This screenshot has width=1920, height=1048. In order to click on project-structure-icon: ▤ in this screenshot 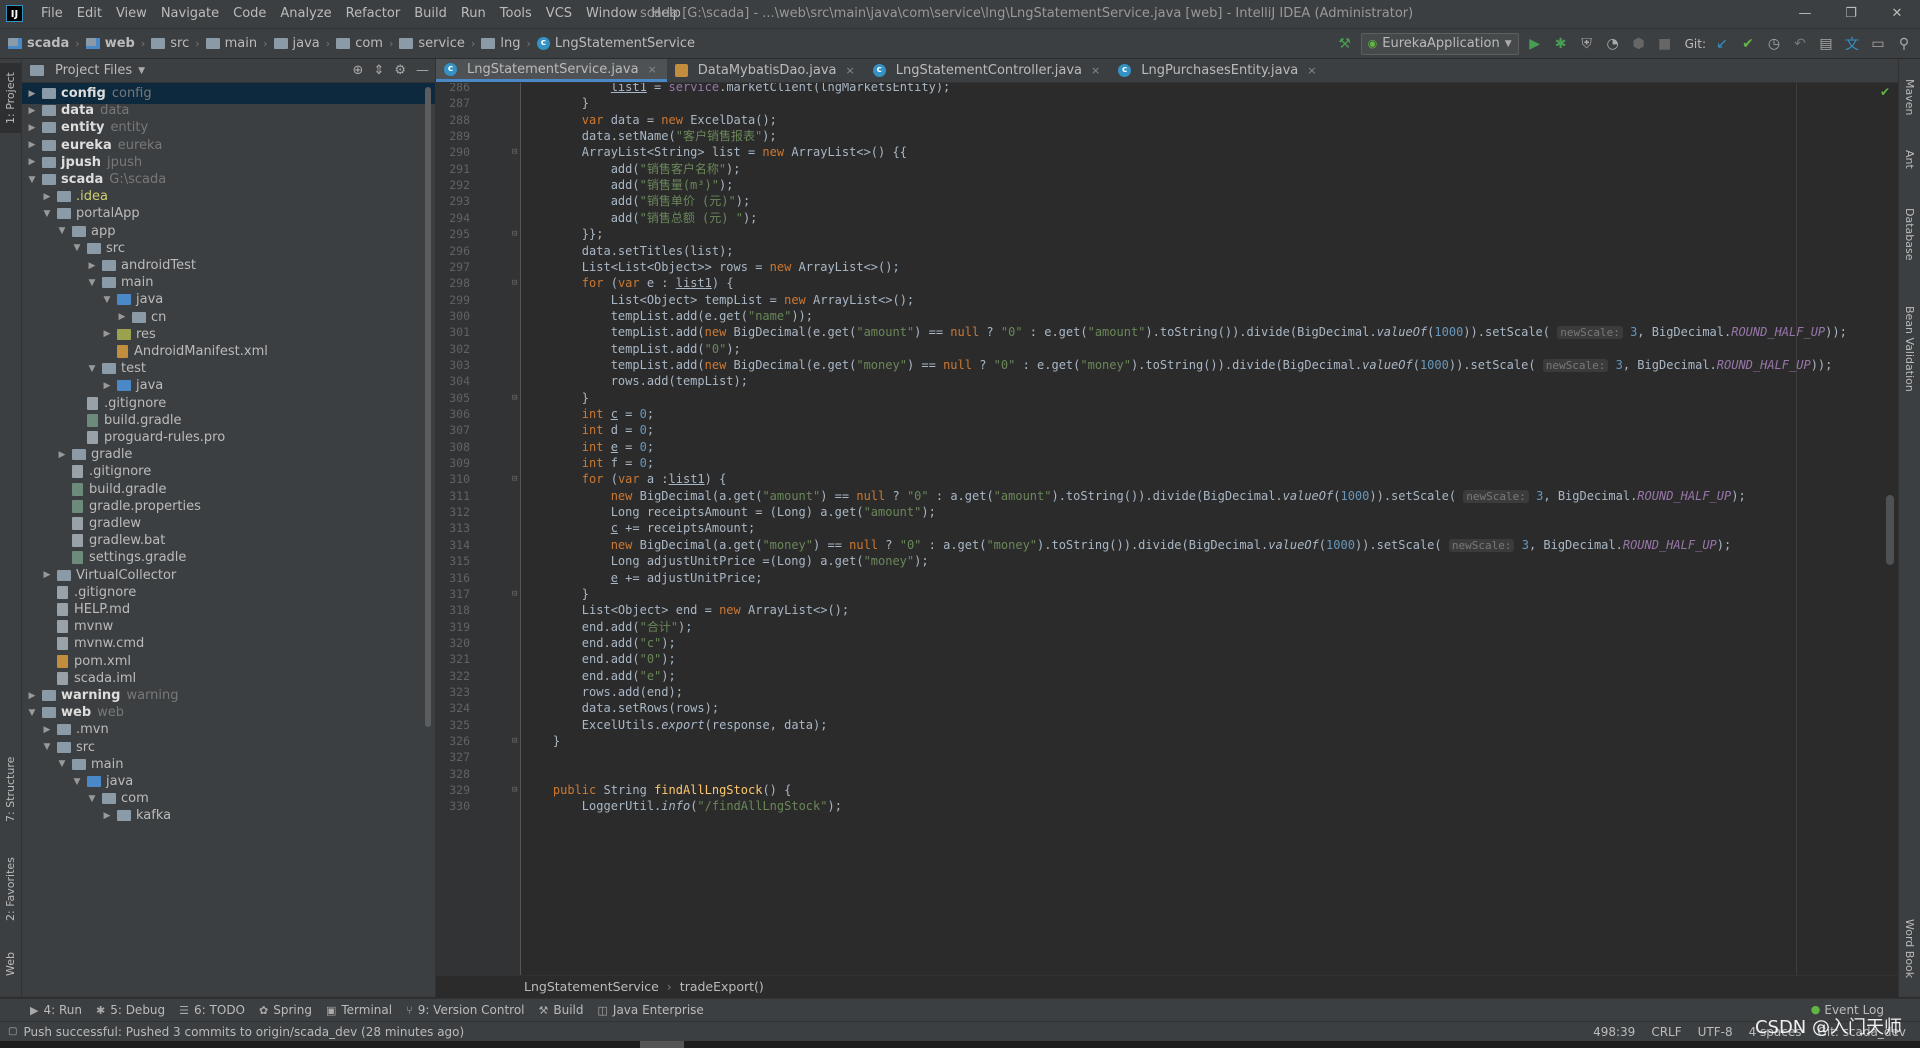, I will do `click(1826, 44)`.